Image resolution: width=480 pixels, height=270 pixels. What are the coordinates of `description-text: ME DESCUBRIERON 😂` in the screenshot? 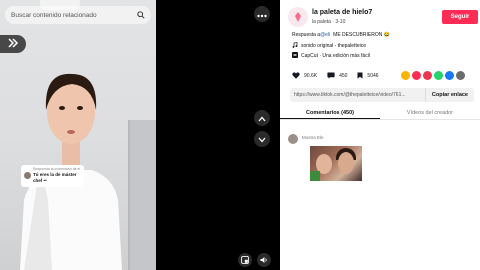 It's located at (361, 35).